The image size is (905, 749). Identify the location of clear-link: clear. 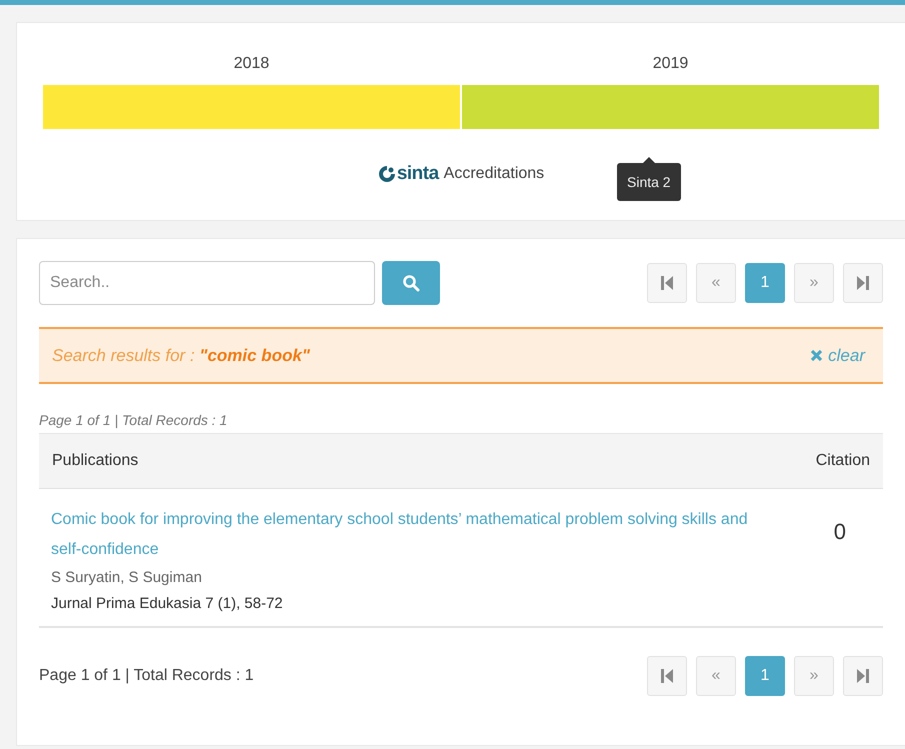
(837, 356).